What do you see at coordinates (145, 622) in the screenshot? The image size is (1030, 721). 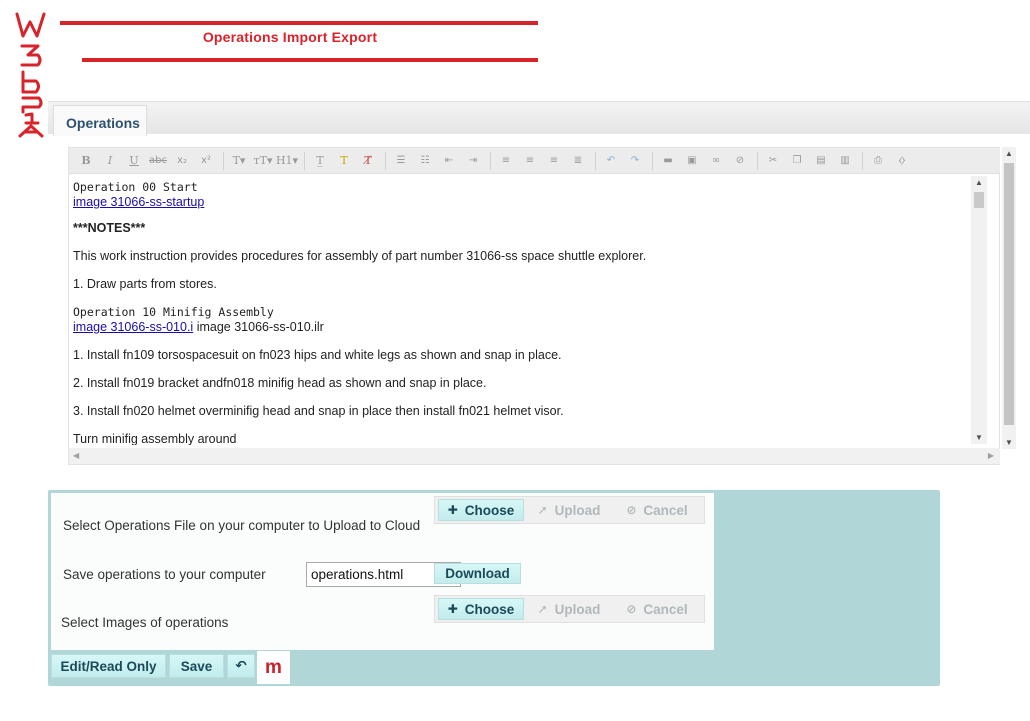 I see `images-label: Select Images of operations` at bounding box center [145, 622].